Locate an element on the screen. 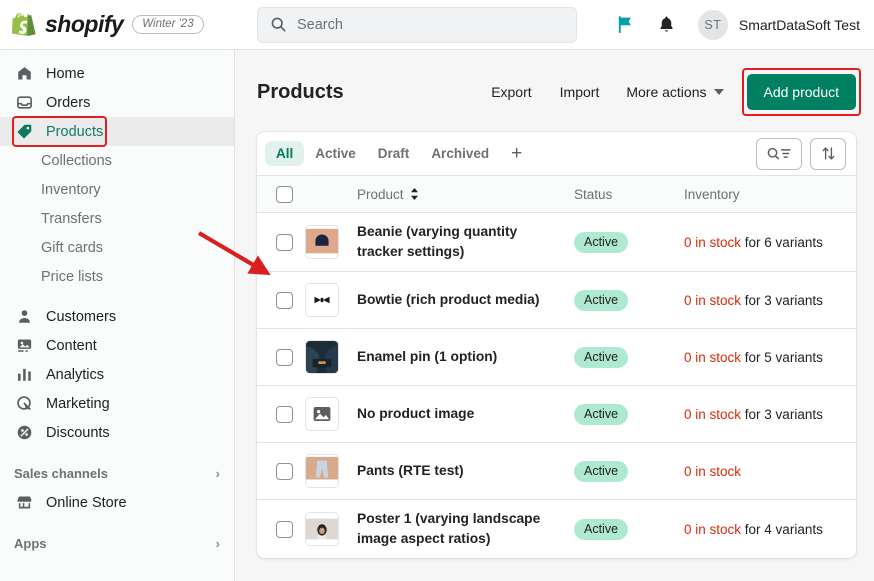 Image resolution: width=874 pixels, height=581 pixels. sidebar-label-discounts: Discounts is located at coordinates (78, 432).